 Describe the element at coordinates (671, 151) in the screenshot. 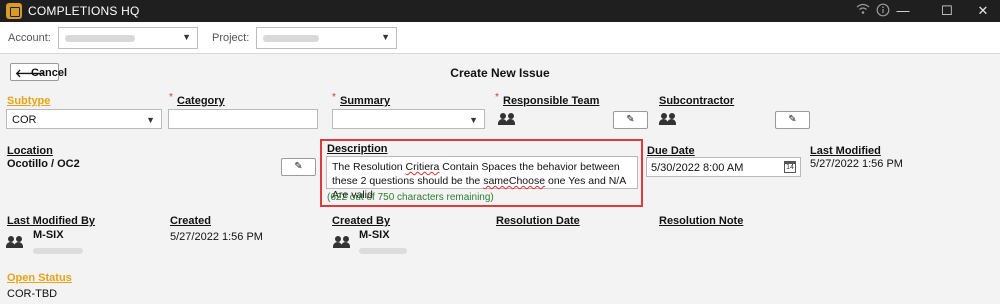

I see `due-date-label: Due Date` at that location.